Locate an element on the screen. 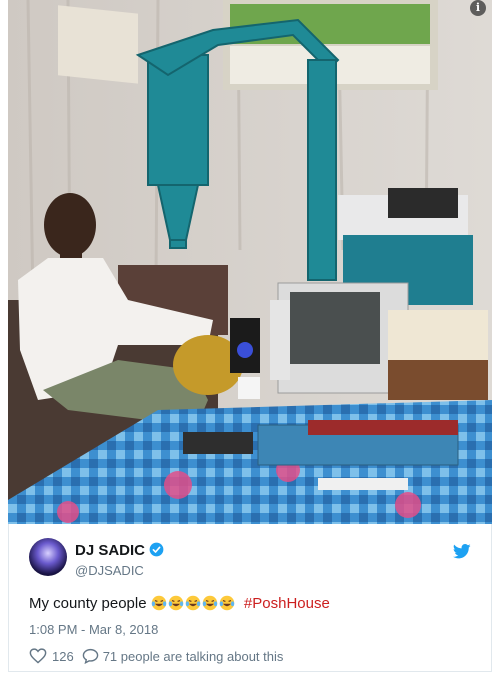 Image resolution: width=500 pixels, height=676 pixels. hashtag-link: #PoshHouse is located at coordinates (287, 603).